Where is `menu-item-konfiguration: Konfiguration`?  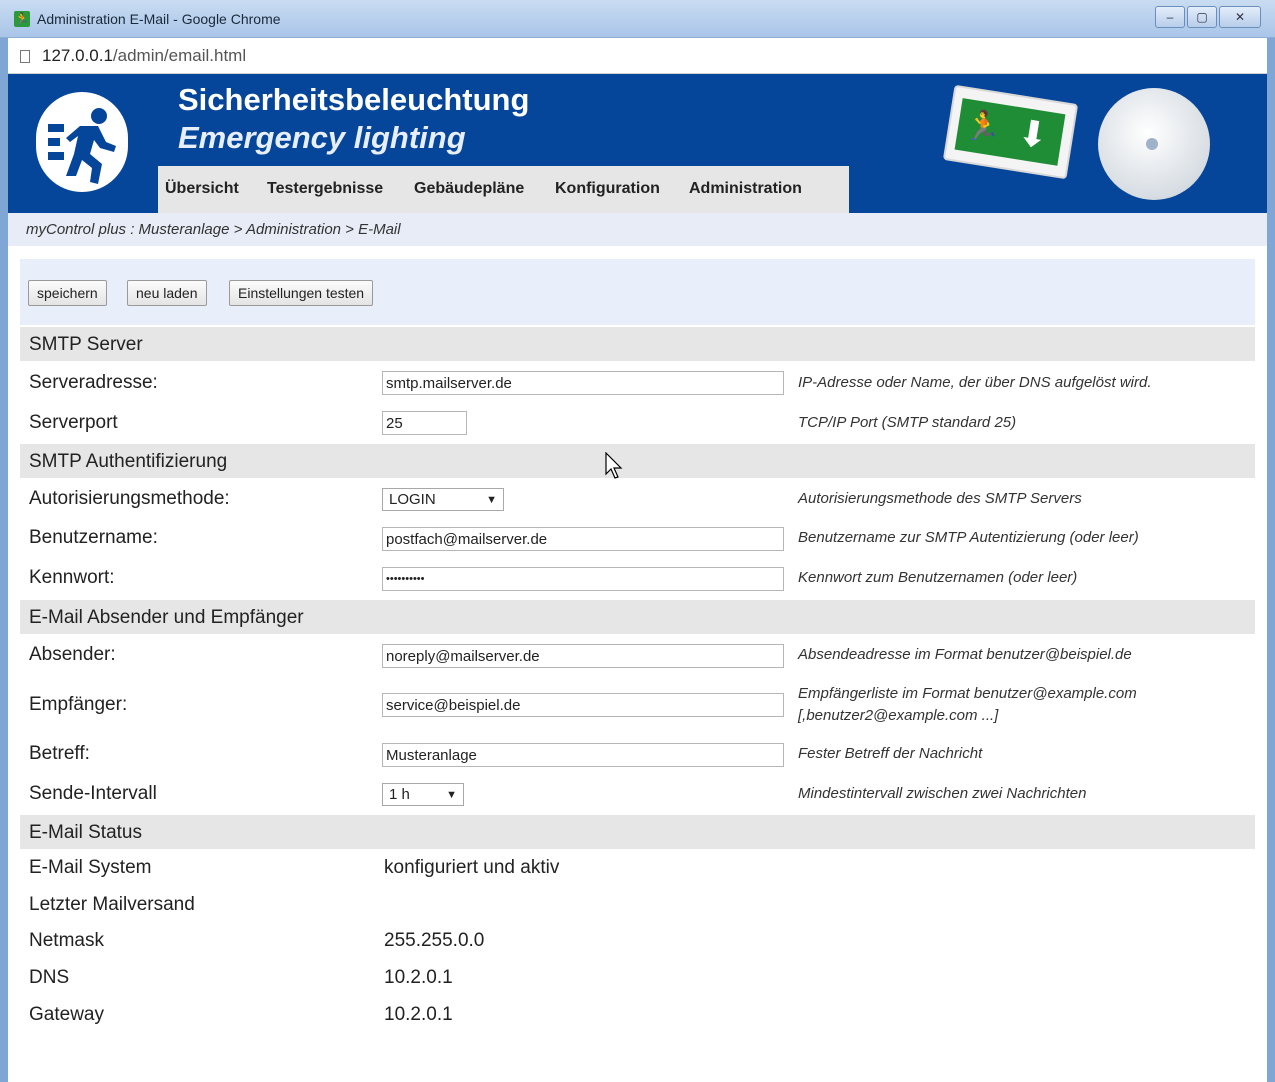 menu-item-konfiguration: Konfiguration is located at coordinates (607, 189).